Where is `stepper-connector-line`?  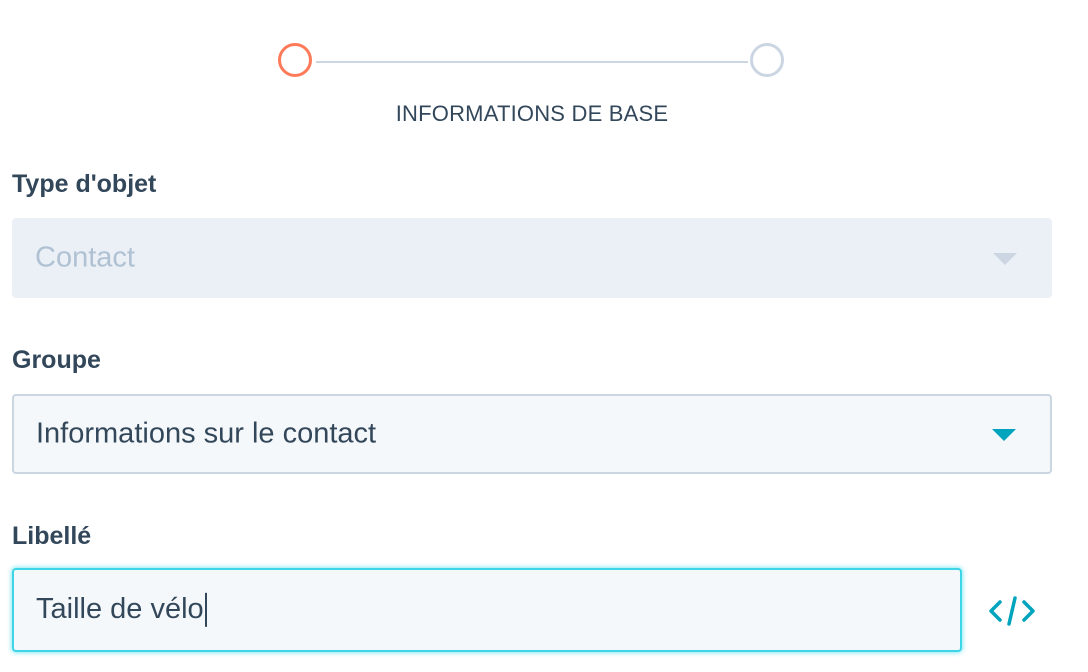
stepper-connector-line is located at coordinates (532, 62).